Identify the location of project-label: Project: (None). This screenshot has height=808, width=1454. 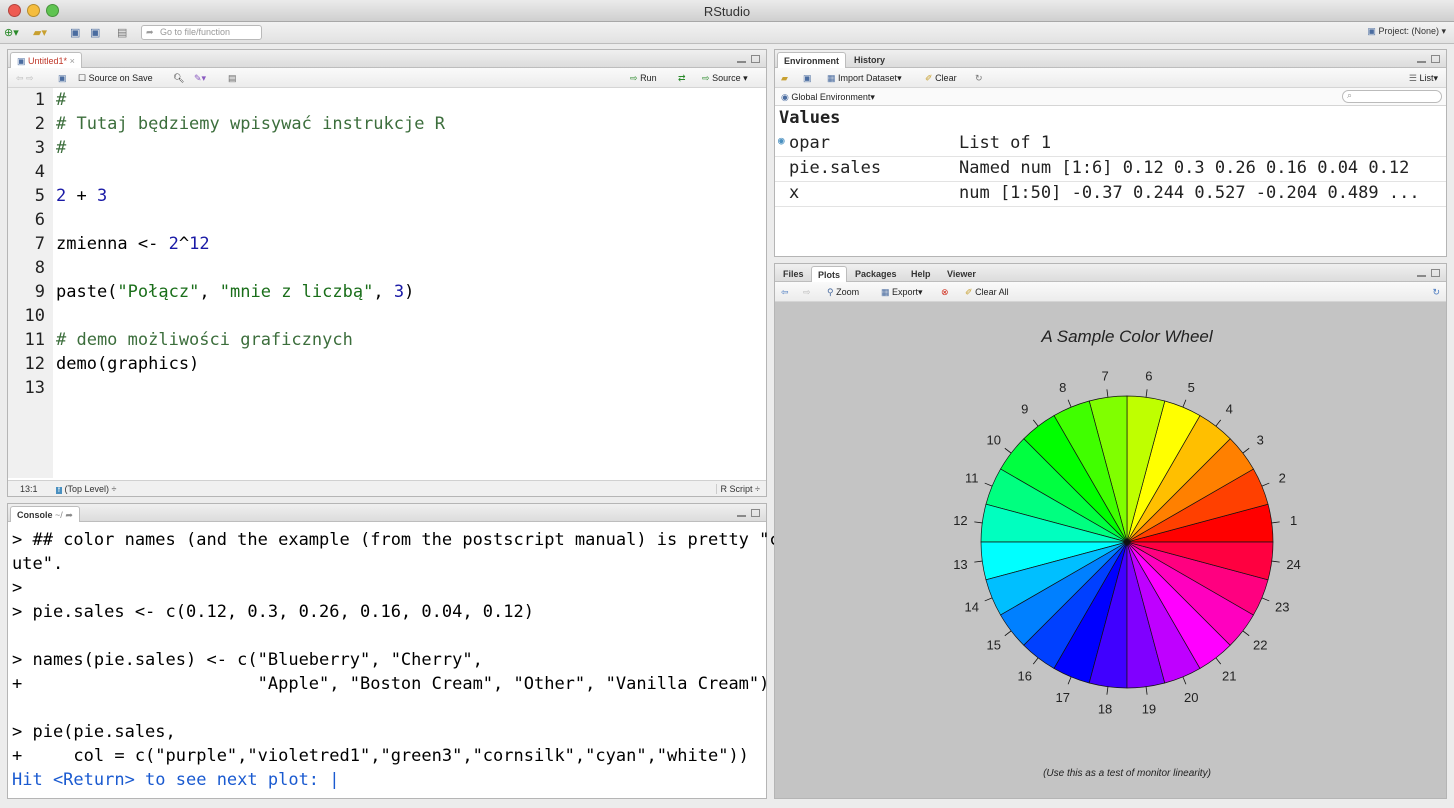
(1408, 31).